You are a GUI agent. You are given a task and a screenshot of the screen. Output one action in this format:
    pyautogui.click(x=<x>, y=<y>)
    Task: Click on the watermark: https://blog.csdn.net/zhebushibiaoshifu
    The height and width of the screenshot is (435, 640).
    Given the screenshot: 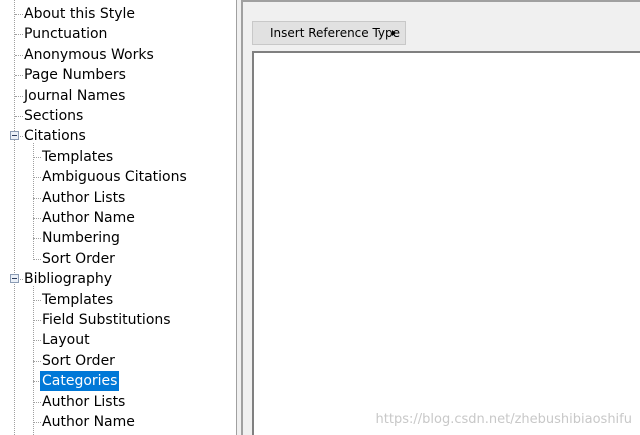 What is the action you would take?
    pyautogui.click(x=503, y=419)
    